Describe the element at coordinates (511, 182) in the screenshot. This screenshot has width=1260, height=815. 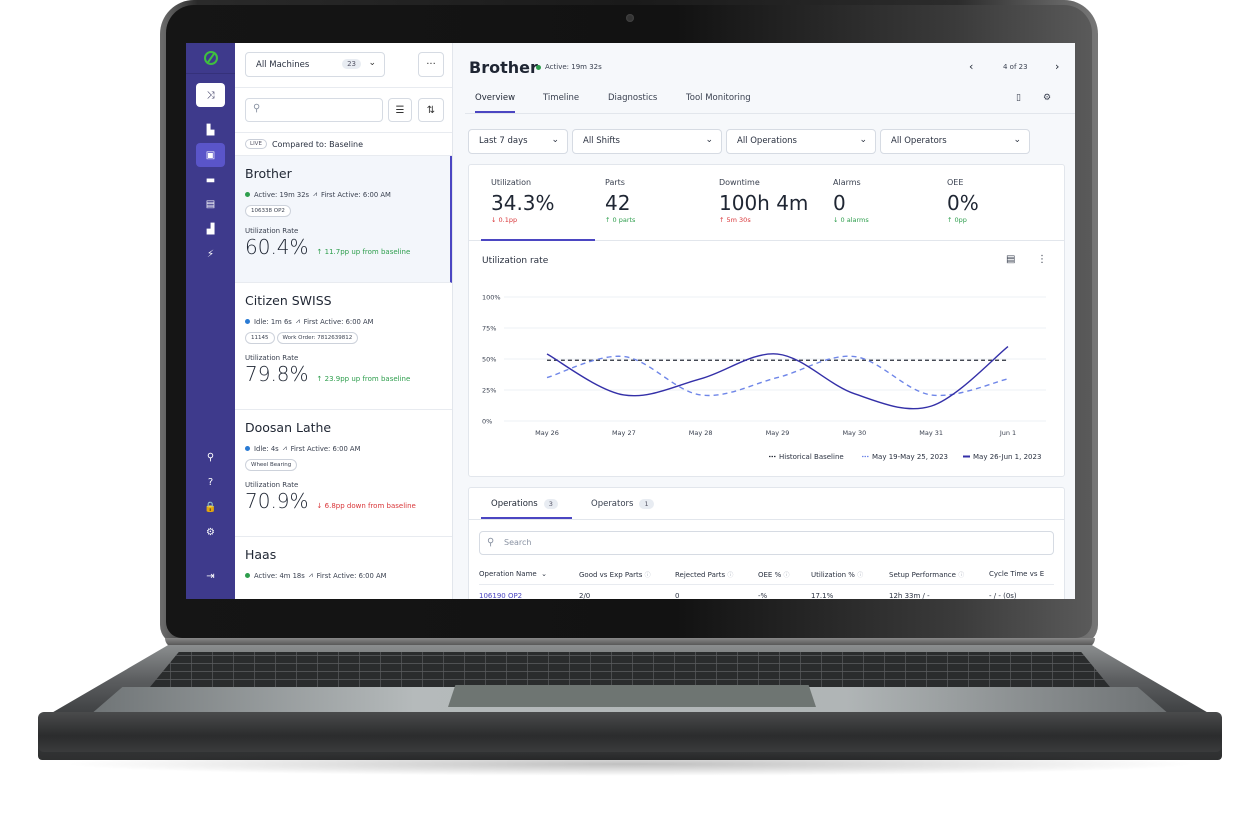
I see `kpi-label: Utilization` at that location.